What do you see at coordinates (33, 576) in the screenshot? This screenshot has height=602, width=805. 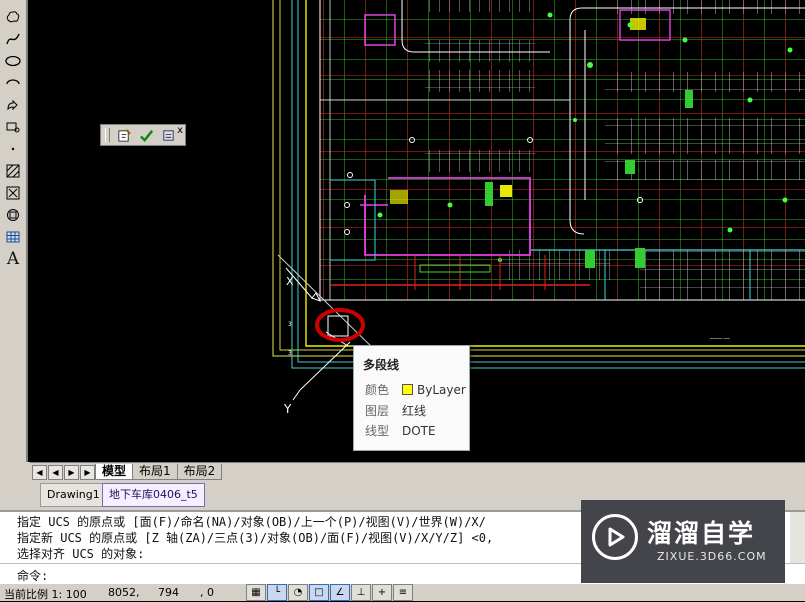 I see `command-prompt: 命令:` at bounding box center [33, 576].